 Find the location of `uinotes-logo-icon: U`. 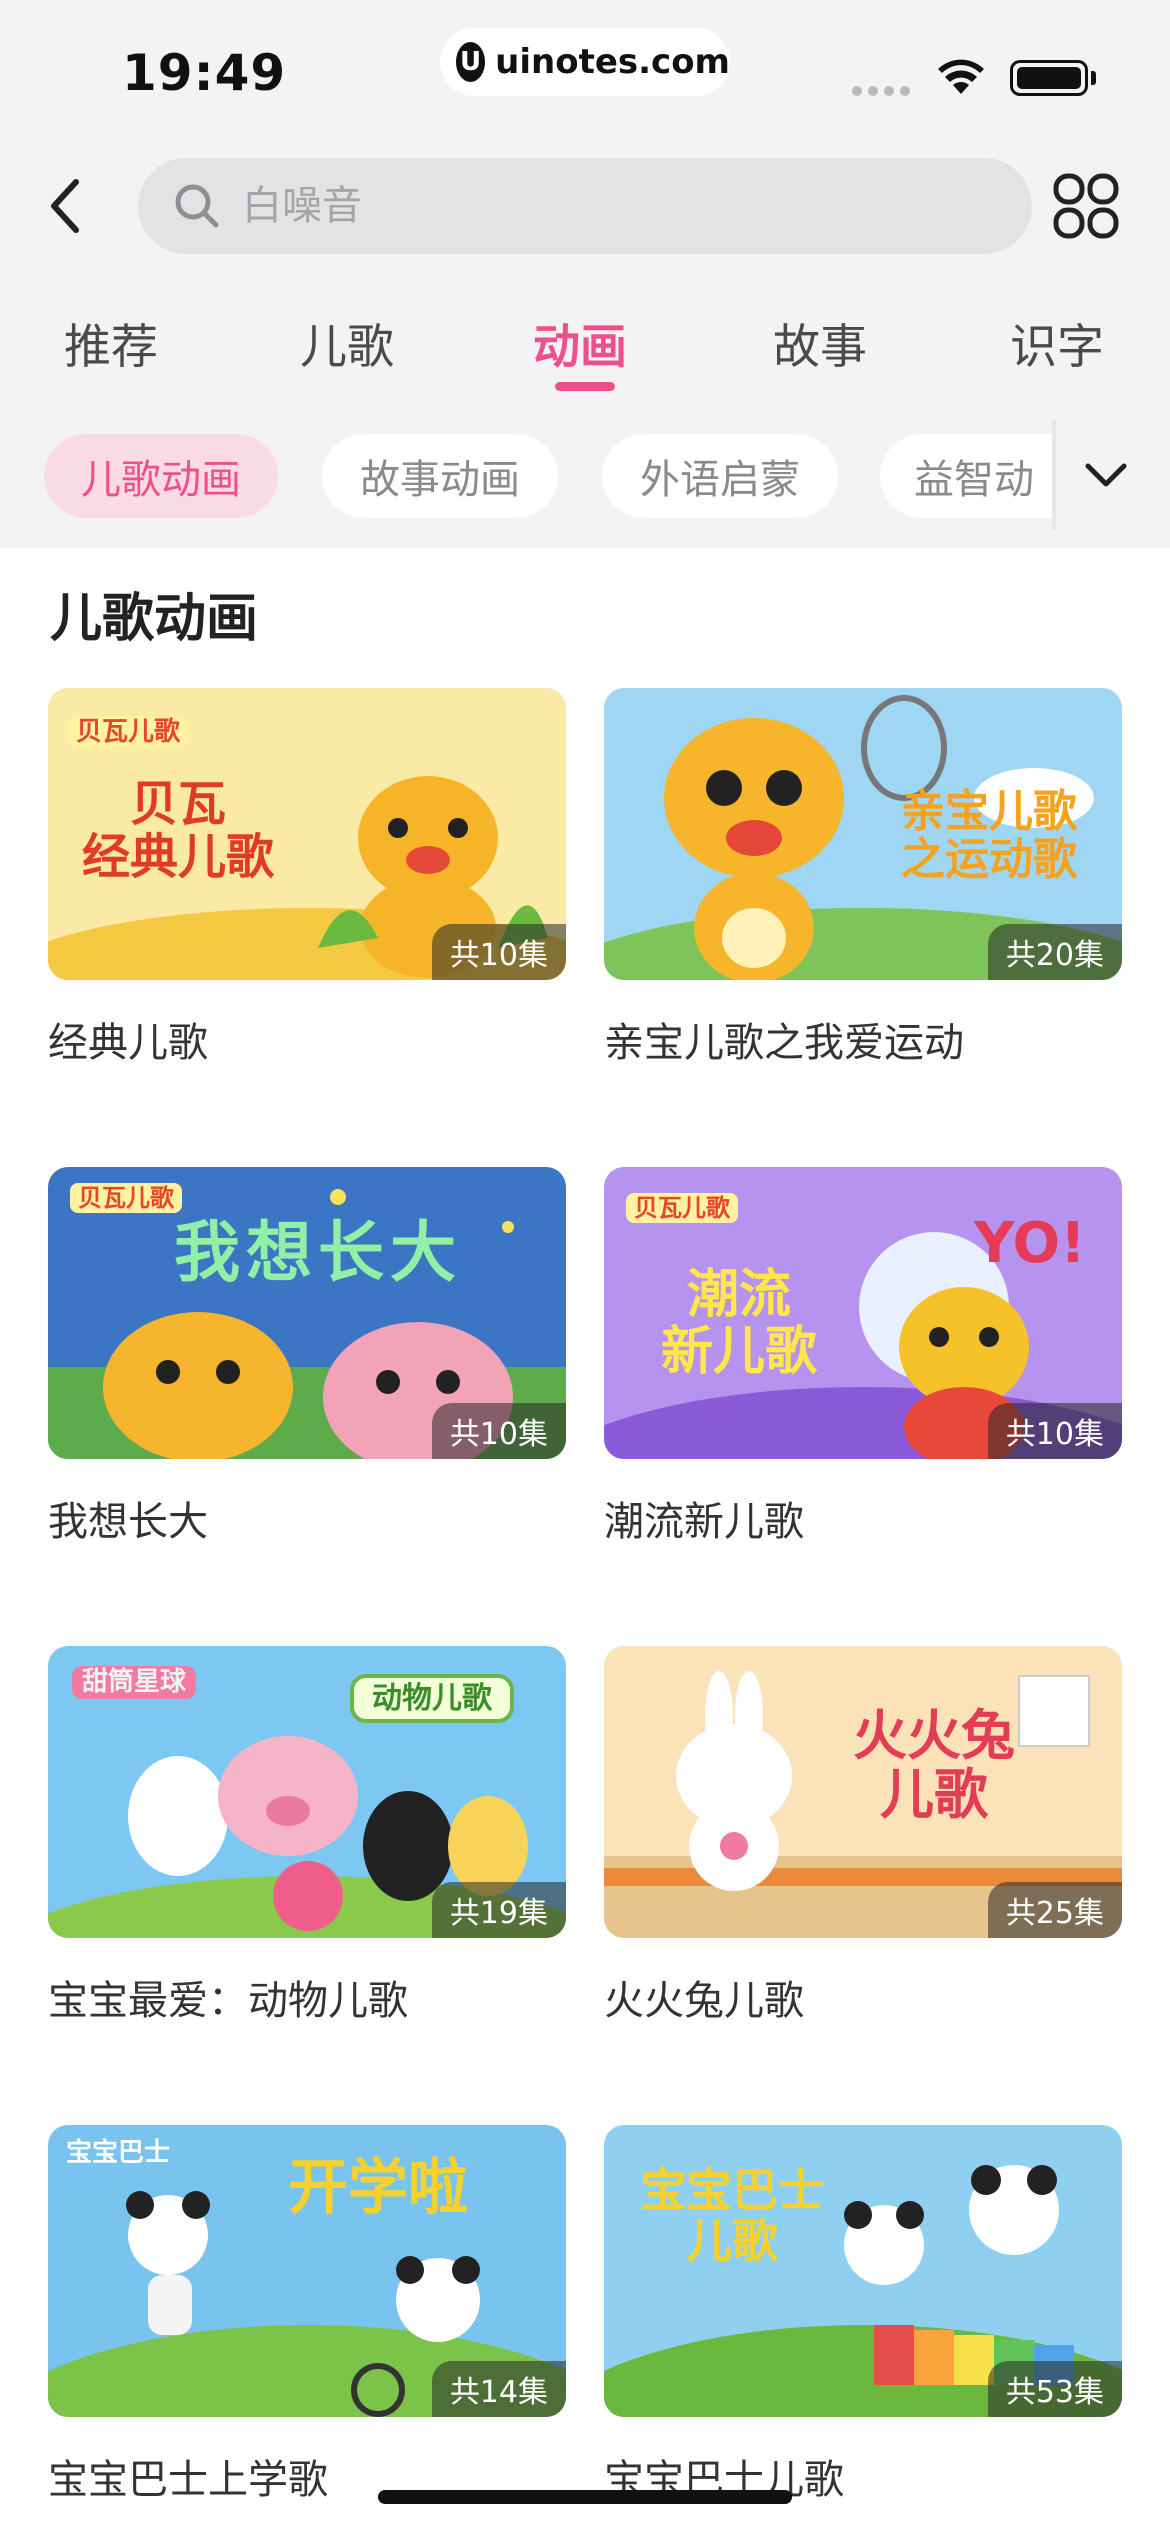

uinotes-logo-icon: U is located at coordinates (471, 62).